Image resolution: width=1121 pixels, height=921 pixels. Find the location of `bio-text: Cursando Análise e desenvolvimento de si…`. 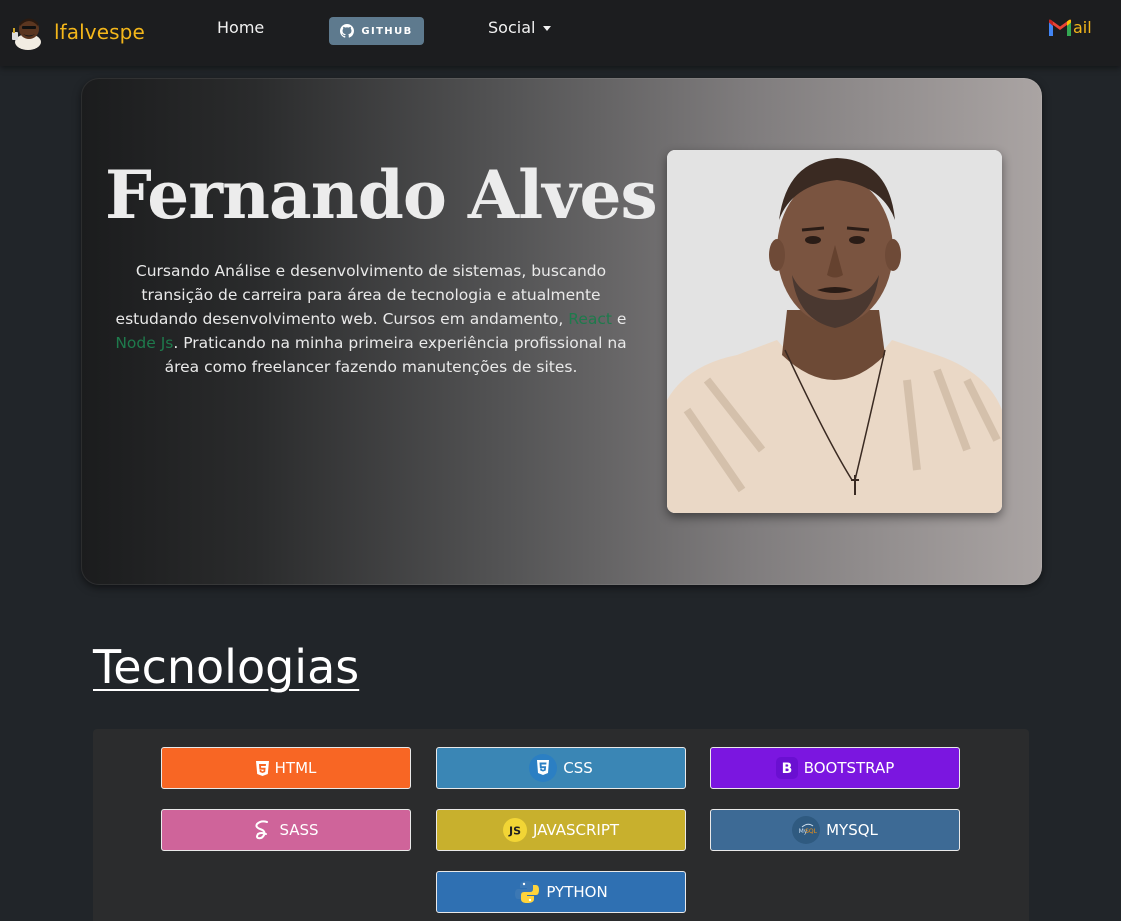

bio-text: Cursando Análise e desenvolvimento de si… is located at coordinates (361, 295).